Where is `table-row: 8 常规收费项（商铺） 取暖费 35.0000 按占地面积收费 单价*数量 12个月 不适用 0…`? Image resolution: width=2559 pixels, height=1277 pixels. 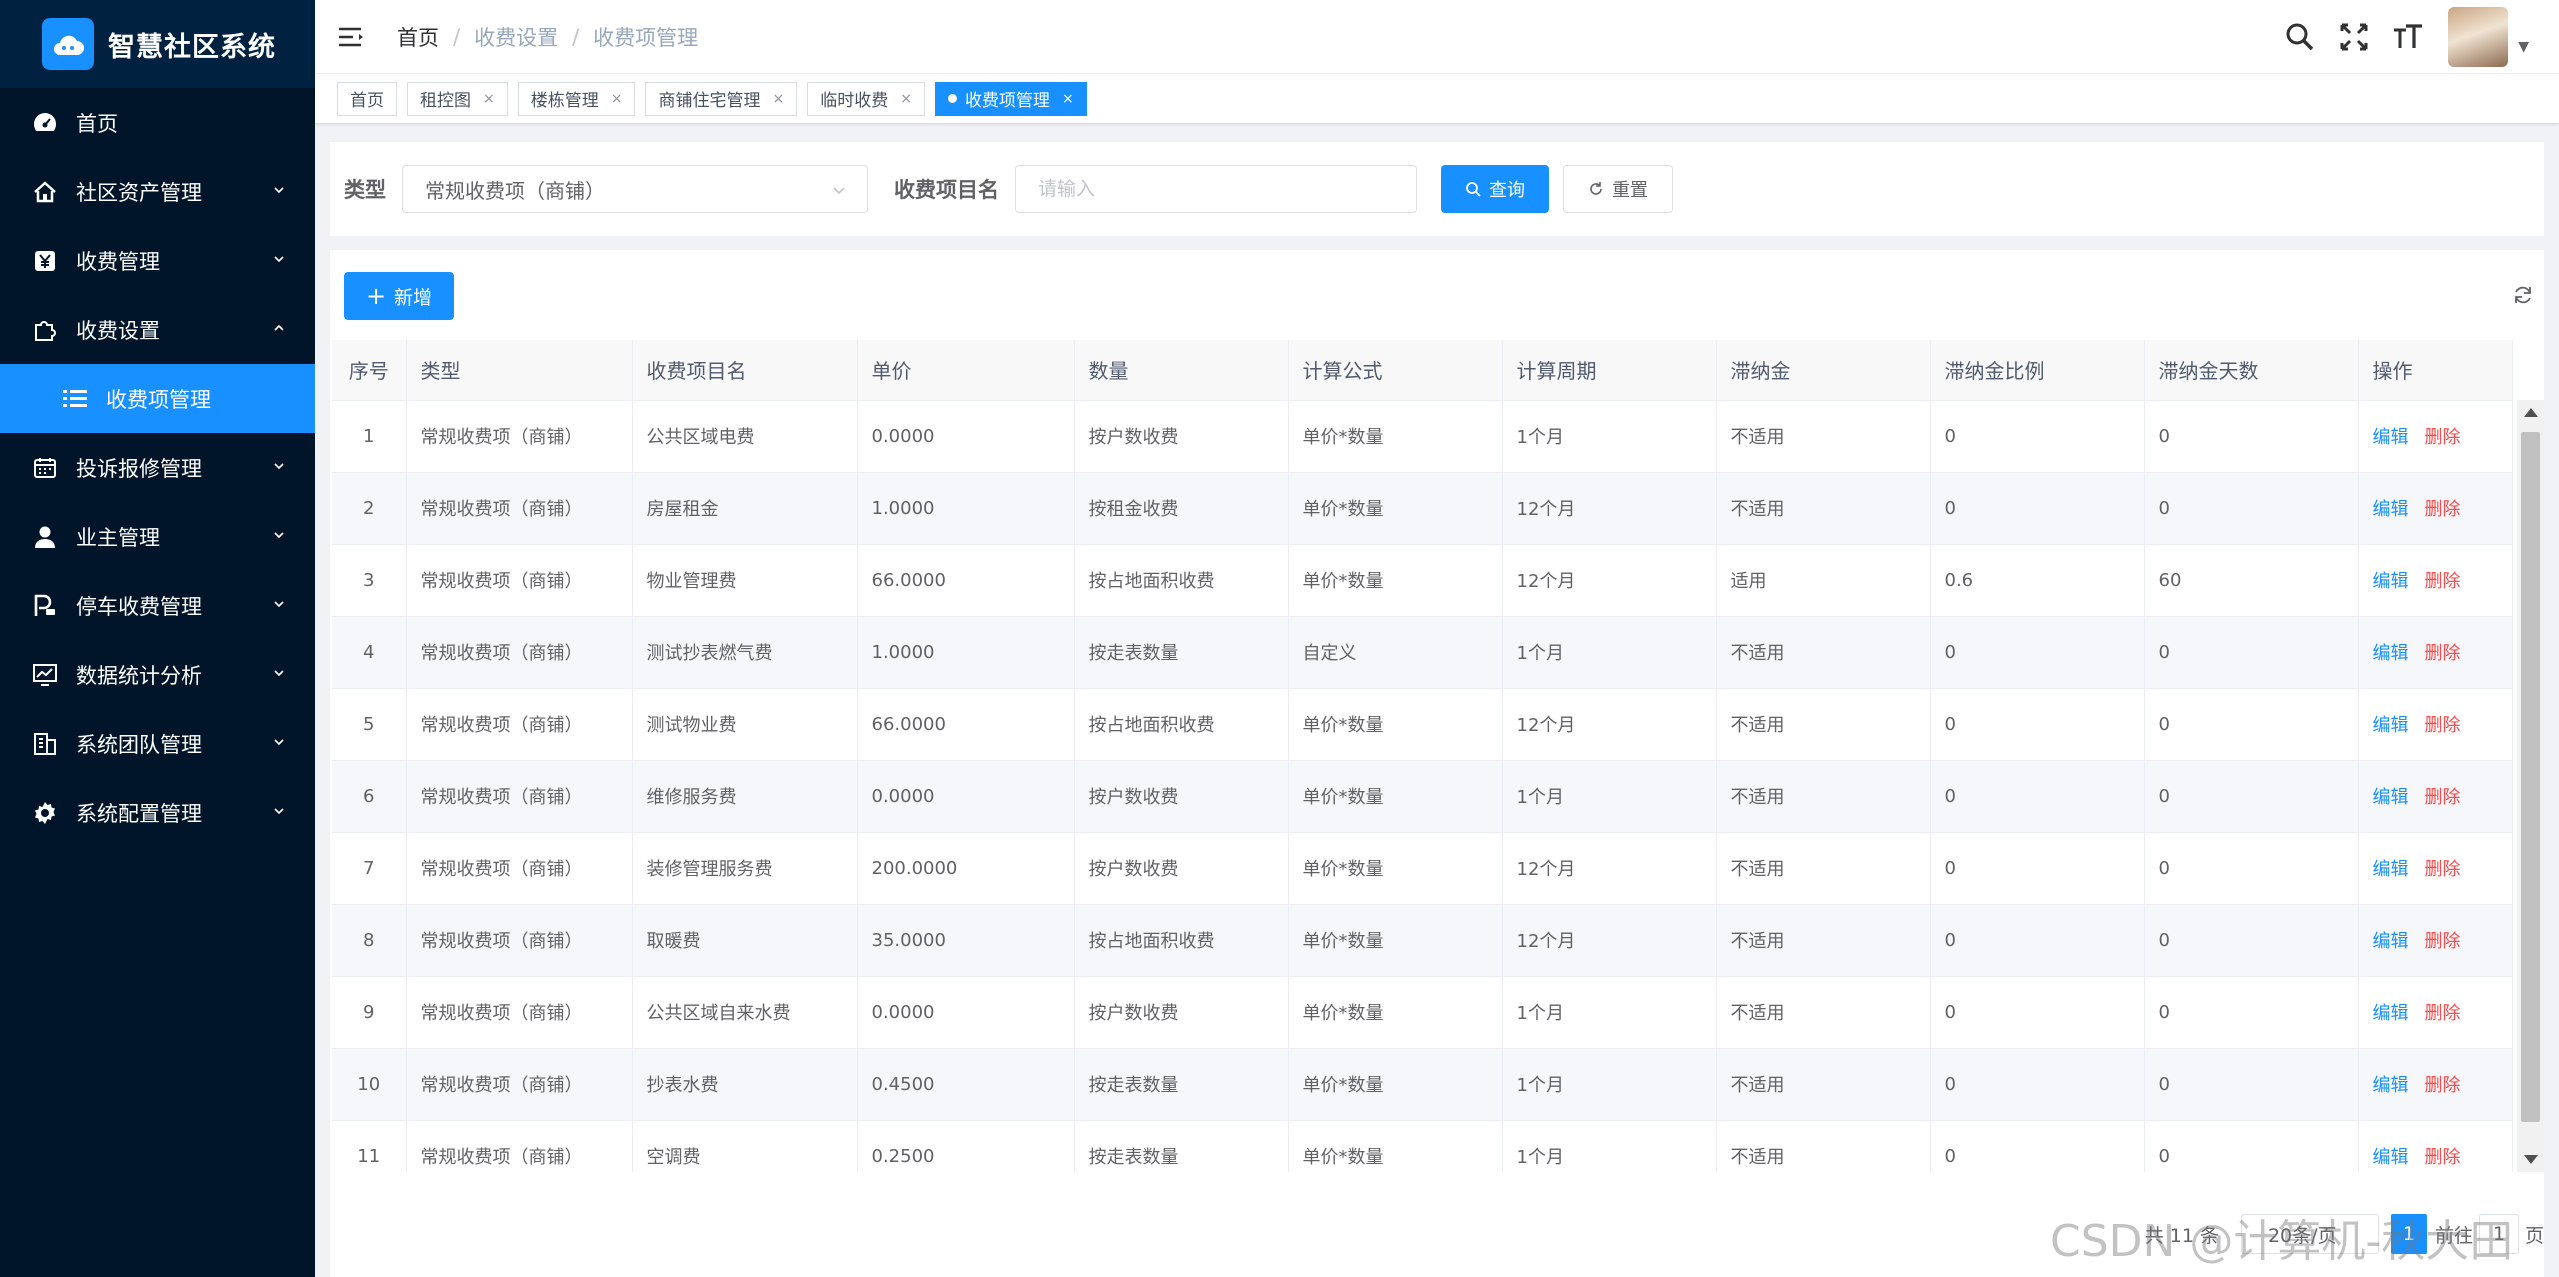
table-row: 8 常规收费项（商铺） 取暖费 35.0000 按占地面积收费 单价*数量 12个月 不适用 0… is located at coordinates (1422, 940).